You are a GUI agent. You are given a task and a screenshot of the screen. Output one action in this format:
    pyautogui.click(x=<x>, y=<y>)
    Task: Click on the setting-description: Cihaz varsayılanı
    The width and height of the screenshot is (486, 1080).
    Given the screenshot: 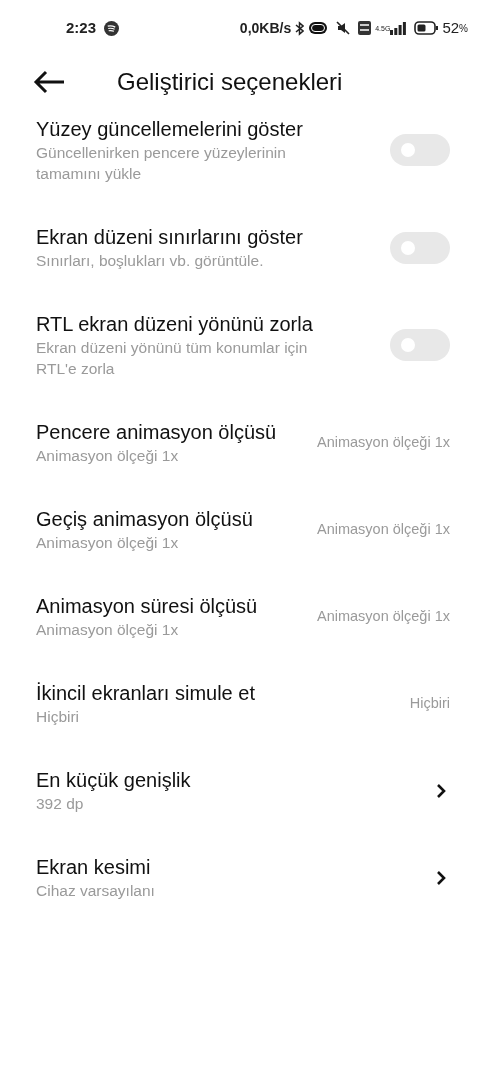 What is the action you would take?
    pyautogui.click(x=96, y=891)
    